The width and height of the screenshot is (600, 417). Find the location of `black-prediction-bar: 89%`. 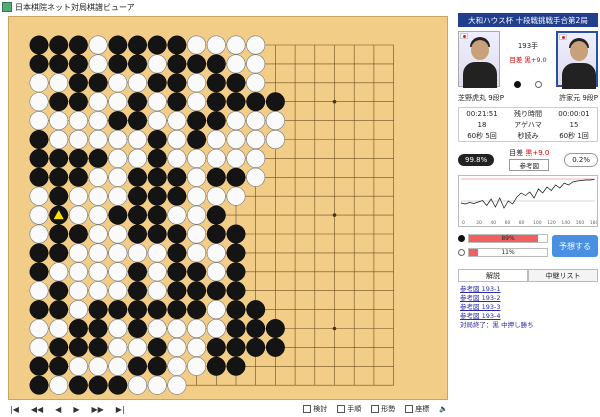

black-prediction-bar: 89% is located at coordinates (508, 238).